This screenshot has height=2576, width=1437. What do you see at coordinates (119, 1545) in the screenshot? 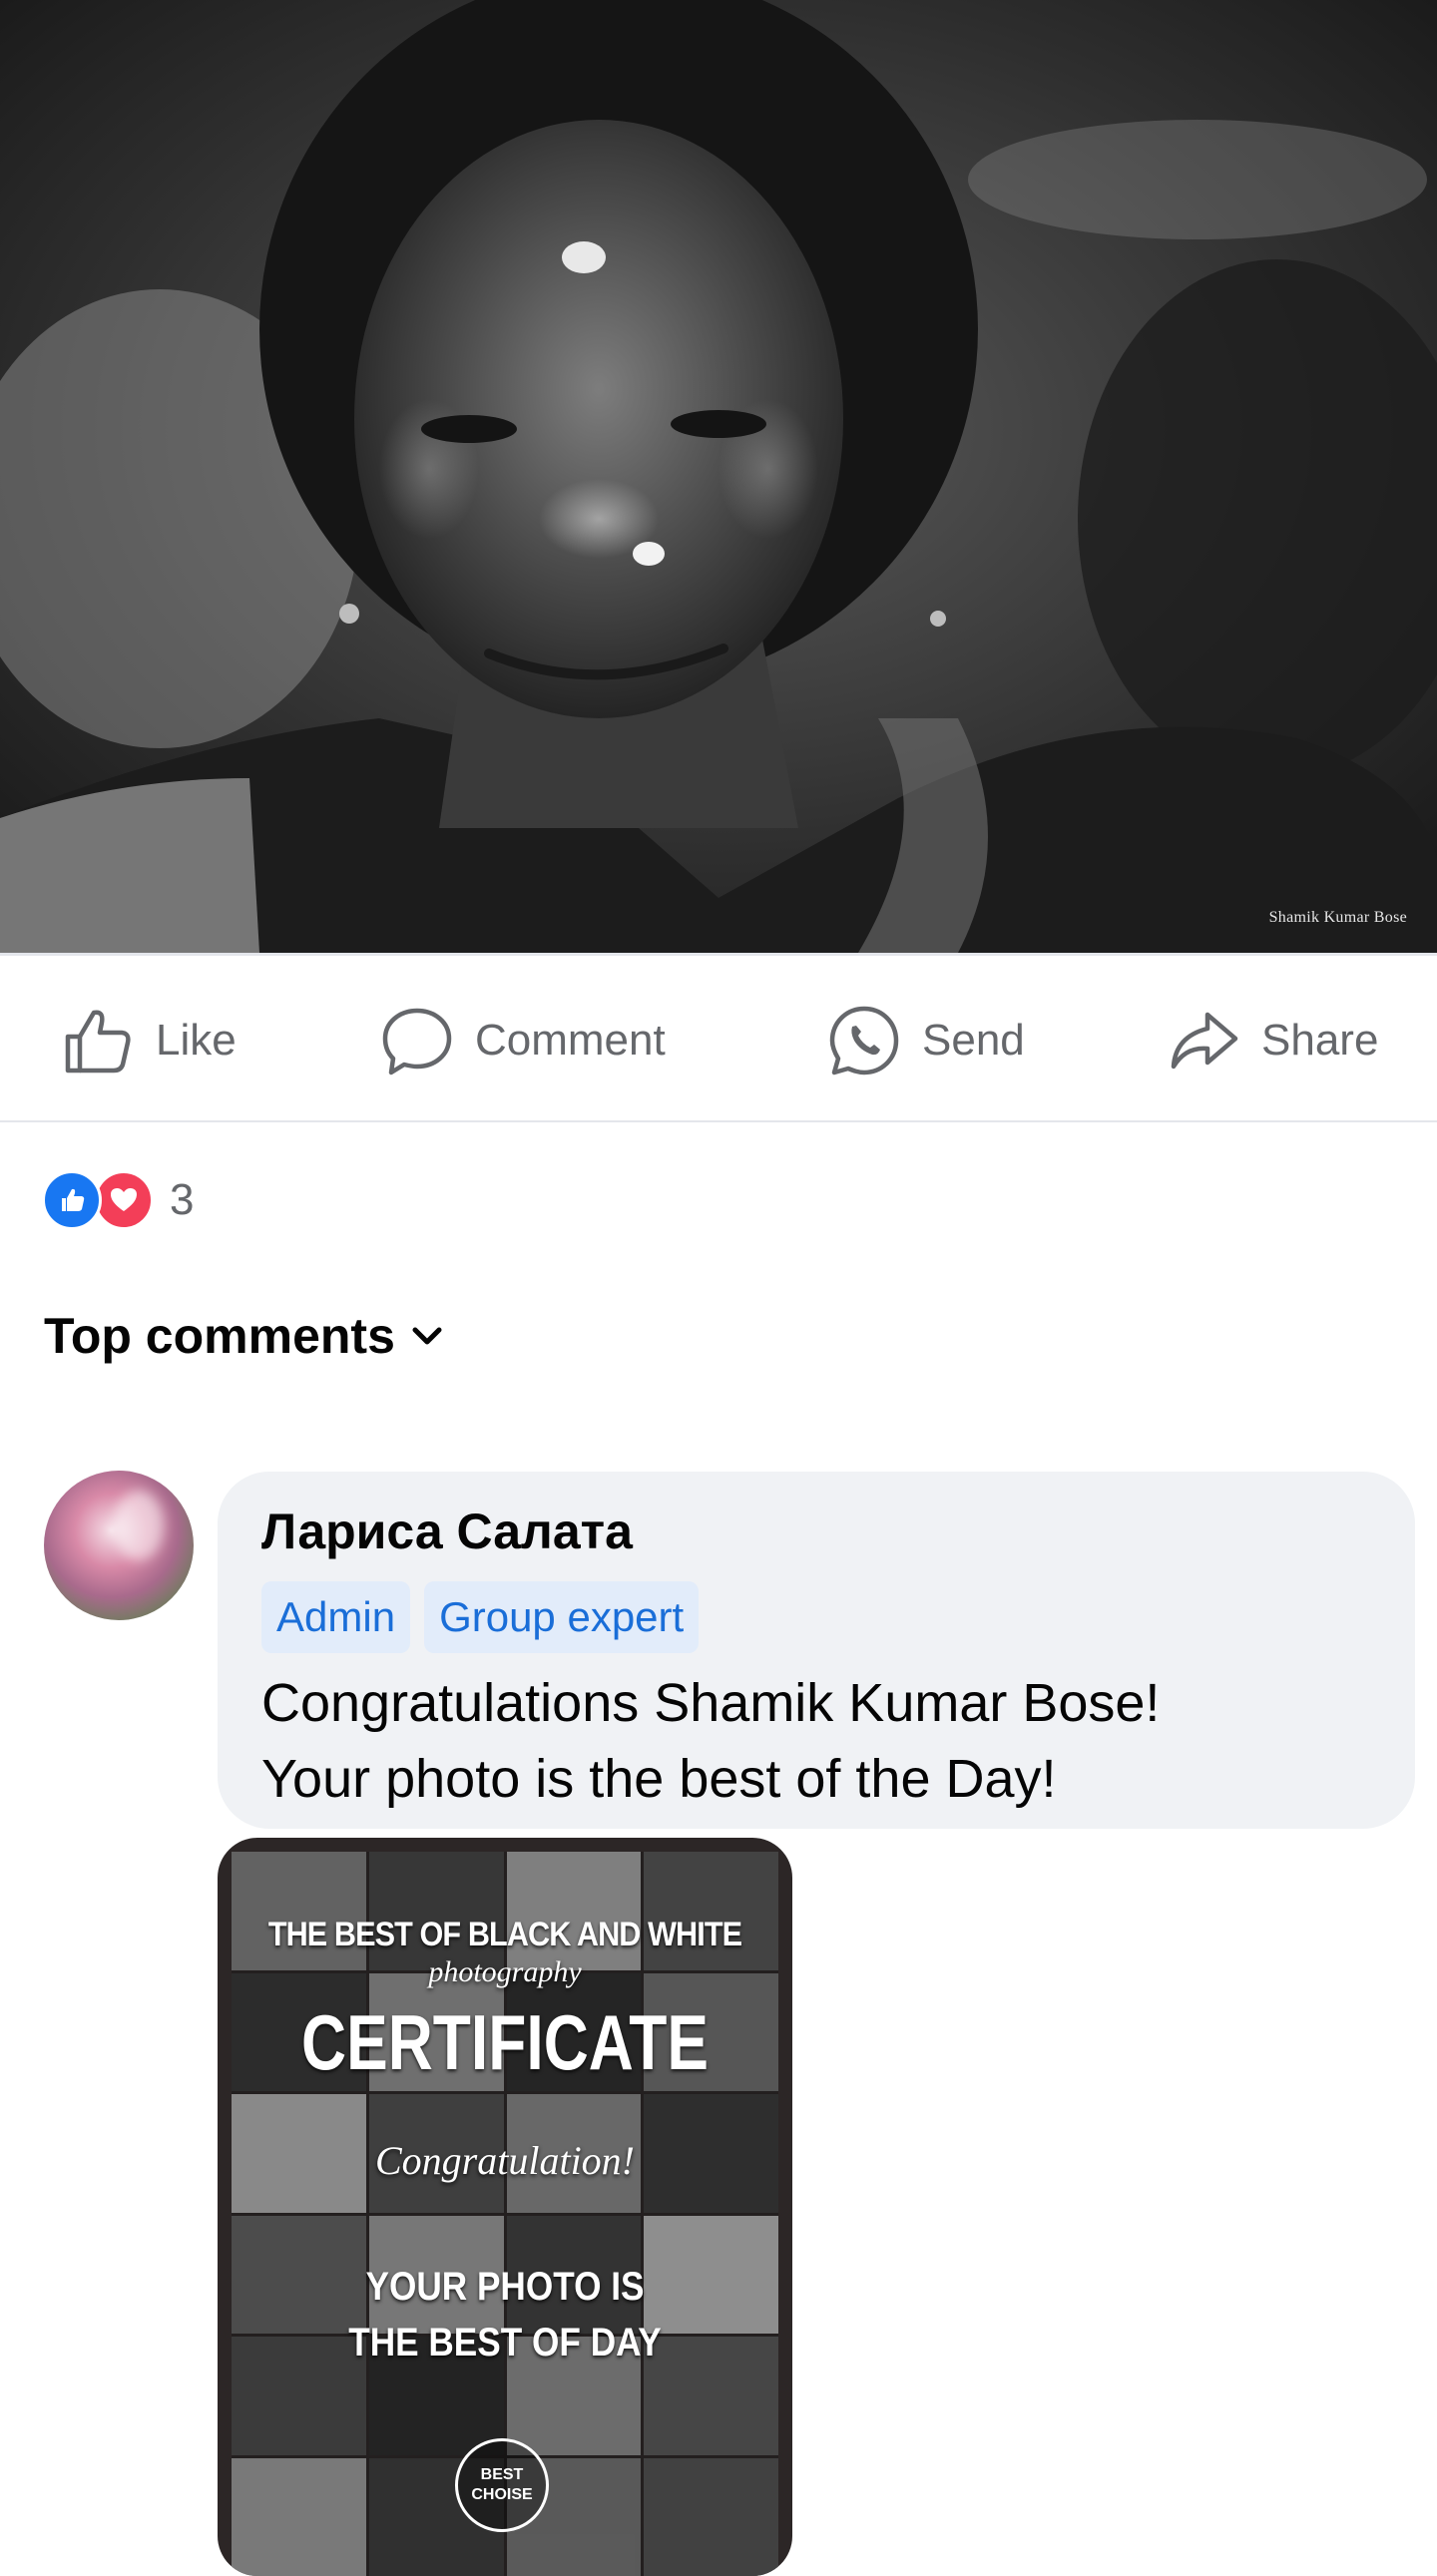
I see `avatar` at bounding box center [119, 1545].